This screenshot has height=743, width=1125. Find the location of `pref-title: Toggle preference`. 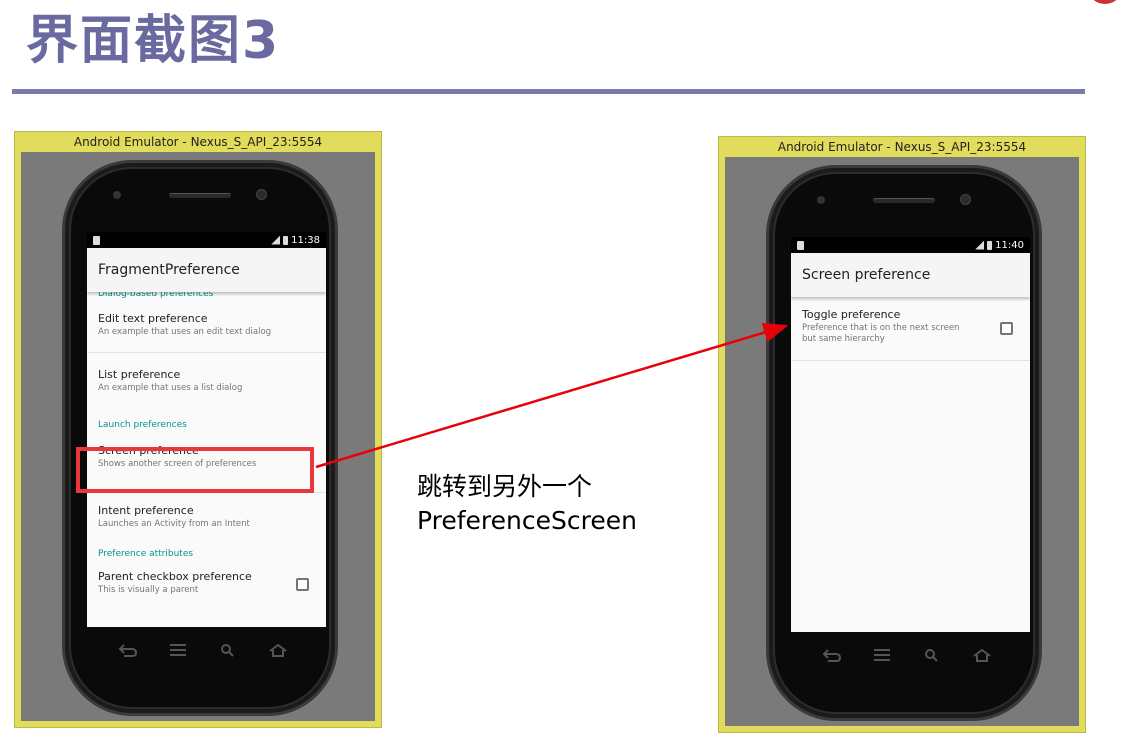

pref-title: Toggle preference is located at coordinates (851, 314).